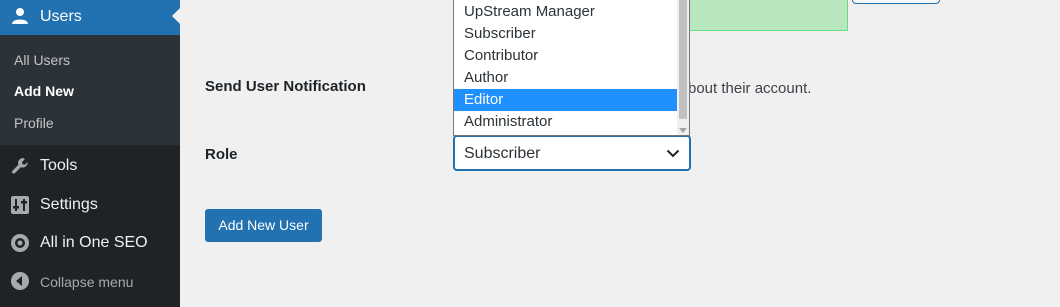 The image size is (1060, 307). Describe the element at coordinates (673, 153) in the screenshot. I see `chevron-down-icon` at that location.